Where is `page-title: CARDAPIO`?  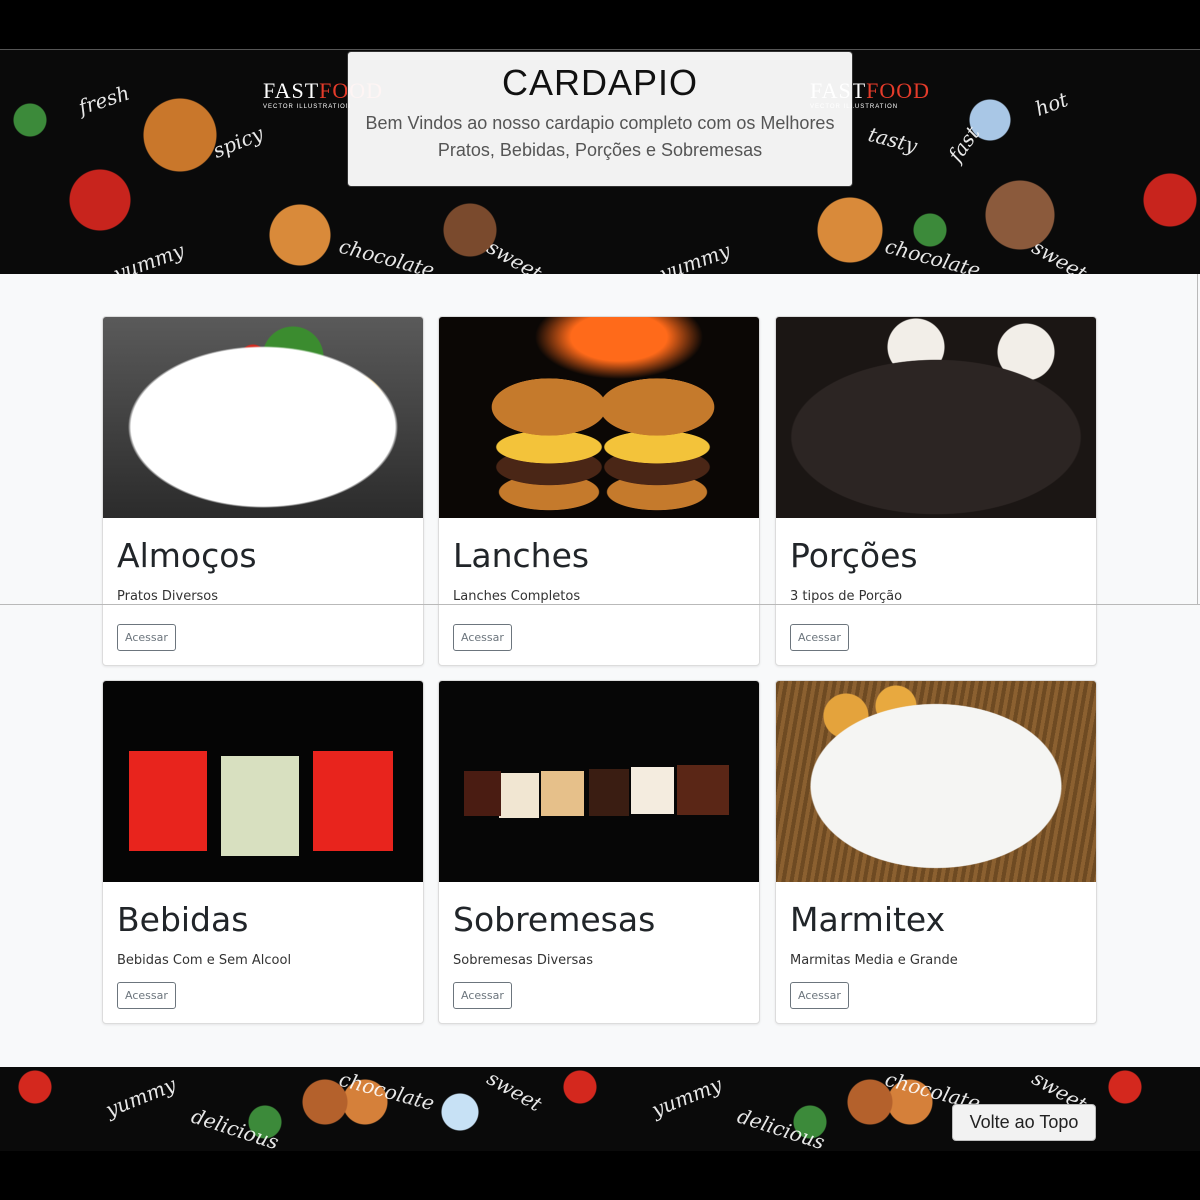
page-title: CARDAPIO is located at coordinates (600, 82).